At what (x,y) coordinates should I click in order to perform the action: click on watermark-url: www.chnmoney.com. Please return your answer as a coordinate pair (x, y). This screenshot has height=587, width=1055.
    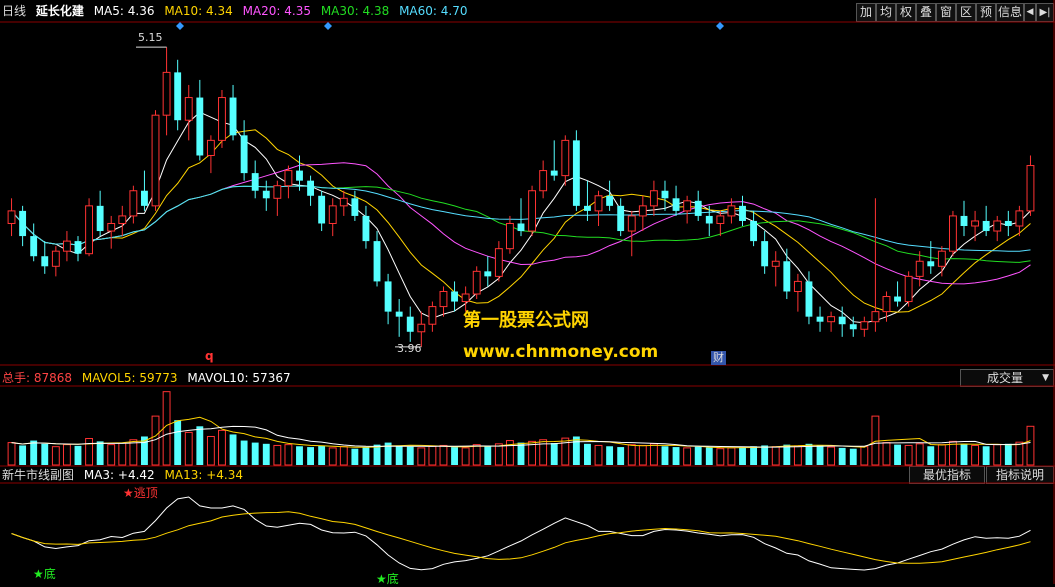
    Looking at the image, I should click on (561, 352).